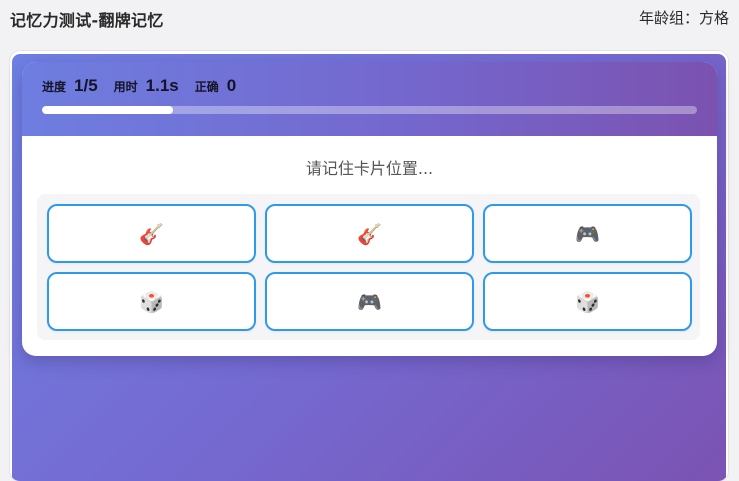  Describe the element at coordinates (107, 110) in the screenshot. I see `progress-bar-fill` at that location.